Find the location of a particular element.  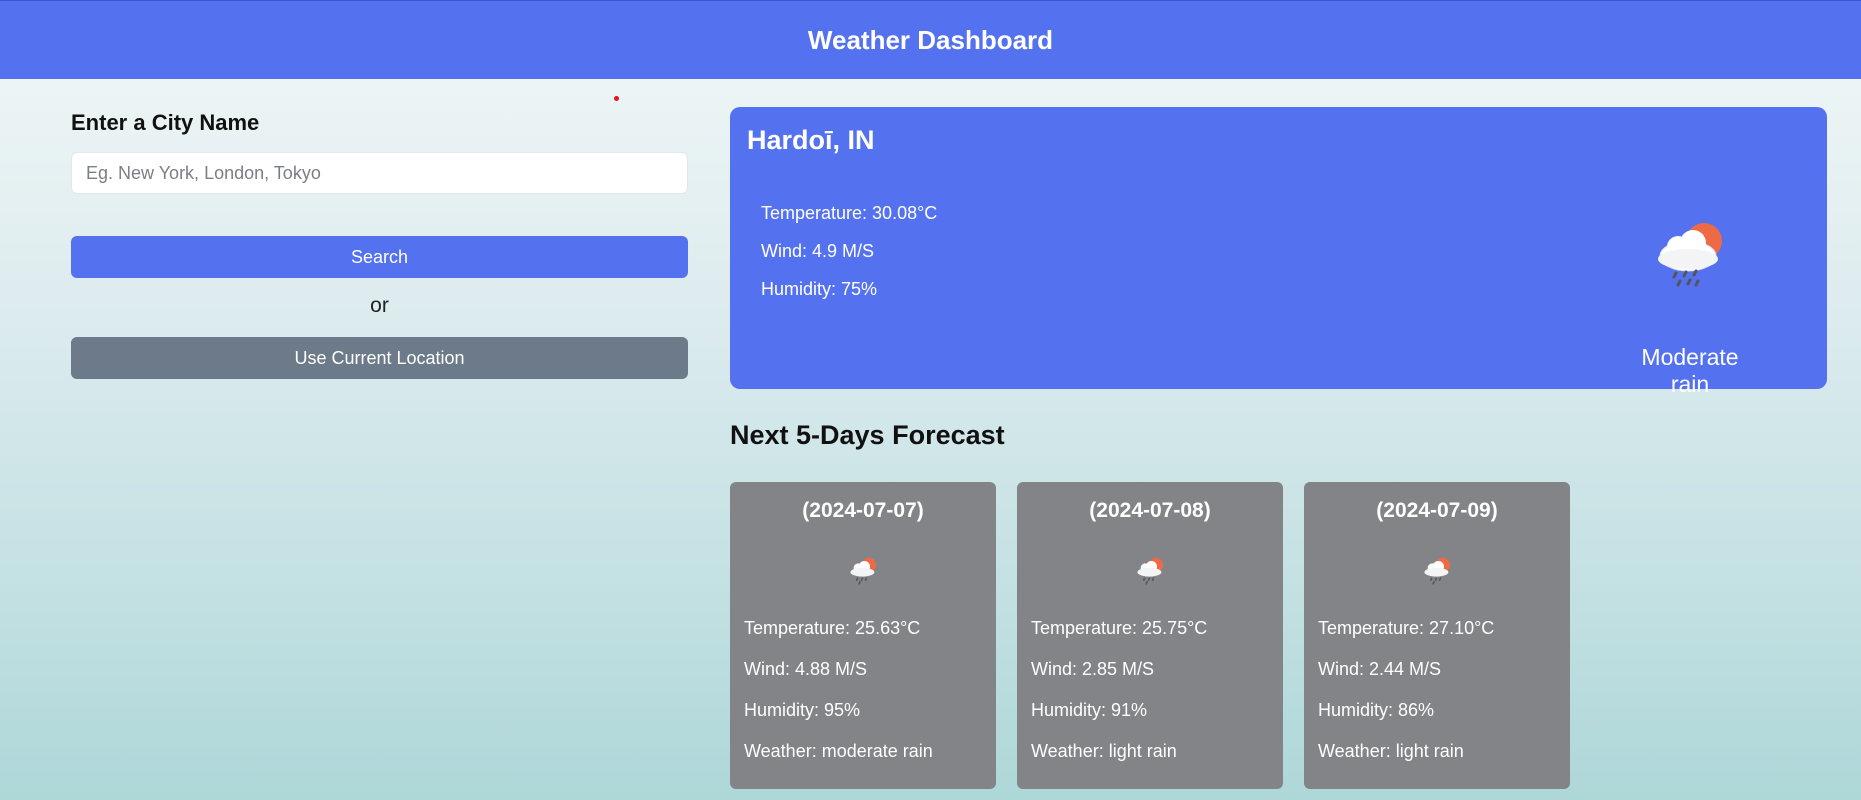

forecast-weather: Weather: moderate rain is located at coordinates (838, 751).